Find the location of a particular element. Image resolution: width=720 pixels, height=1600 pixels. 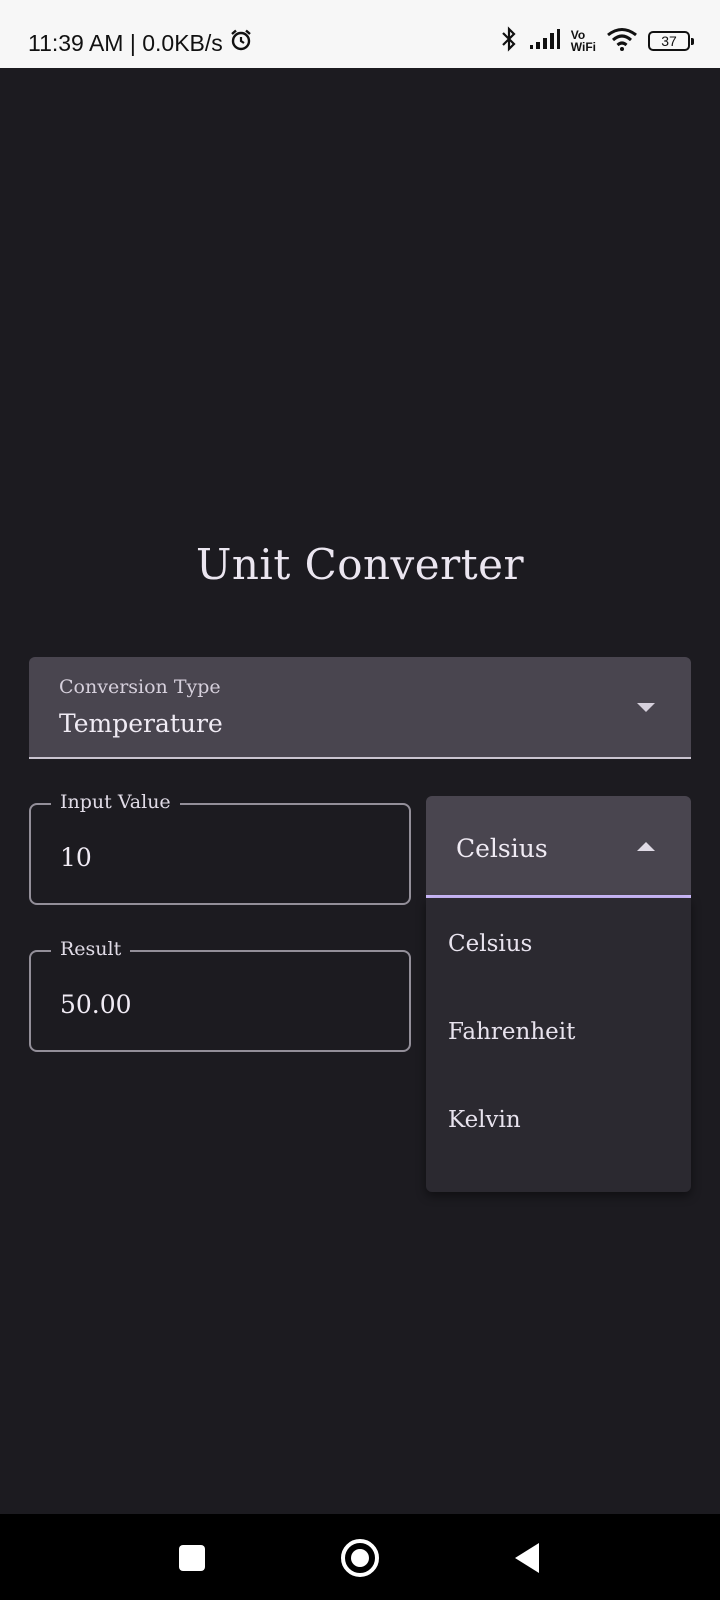

alarm-icon is located at coordinates (241, 43).